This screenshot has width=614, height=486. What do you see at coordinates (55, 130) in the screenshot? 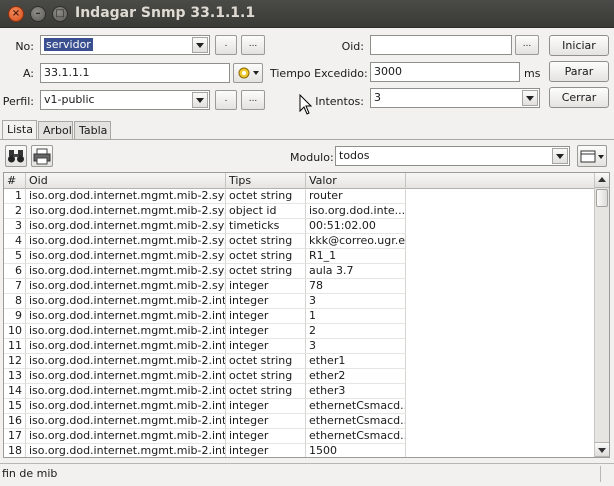
I see `tab-arbol: Arbol` at bounding box center [55, 130].